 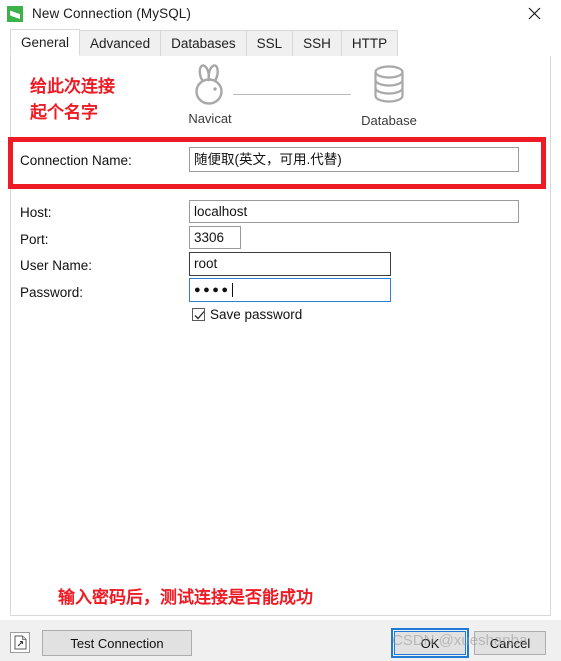 I want to click on port-value: 3306, so click(x=209, y=237).